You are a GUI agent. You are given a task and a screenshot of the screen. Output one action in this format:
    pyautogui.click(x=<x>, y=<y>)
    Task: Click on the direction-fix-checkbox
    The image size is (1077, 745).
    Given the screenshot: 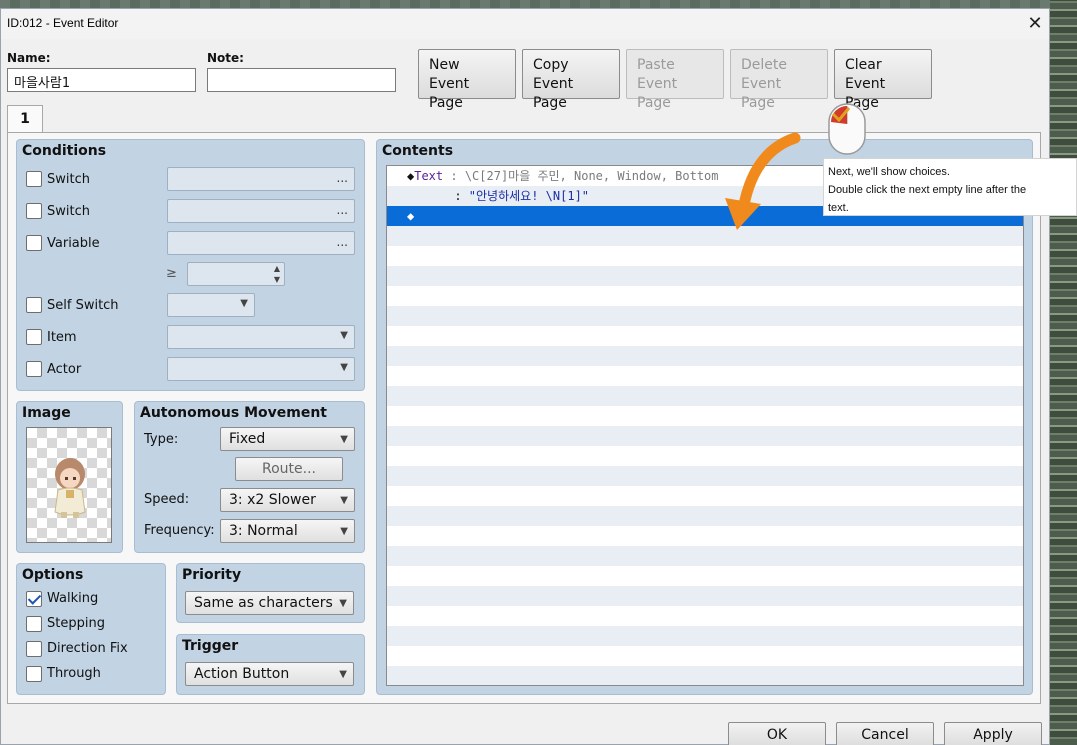 What is the action you would take?
    pyautogui.click(x=34, y=649)
    